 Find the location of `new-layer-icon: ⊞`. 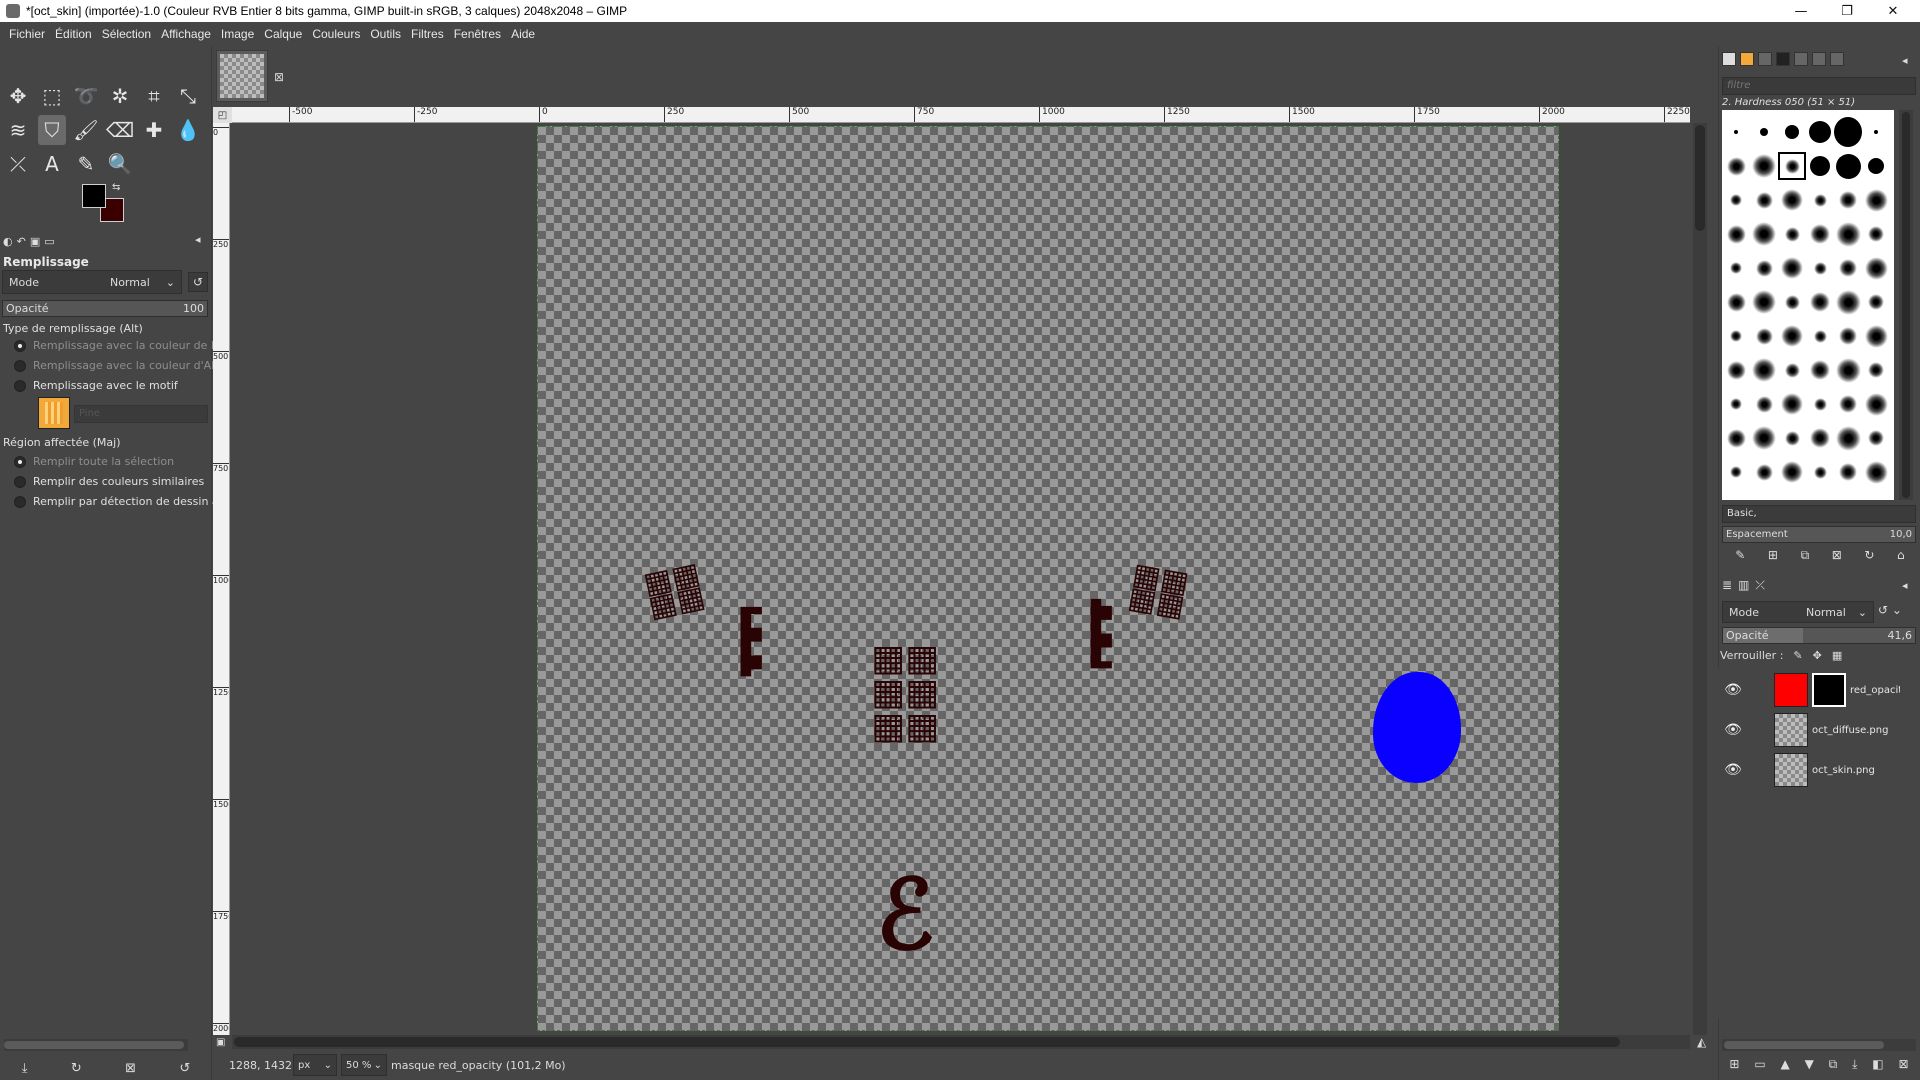

new-layer-icon: ⊞ is located at coordinates (1734, 1067).